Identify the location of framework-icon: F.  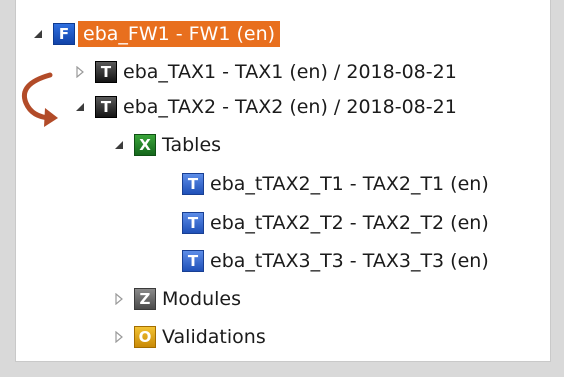
(64, 34).